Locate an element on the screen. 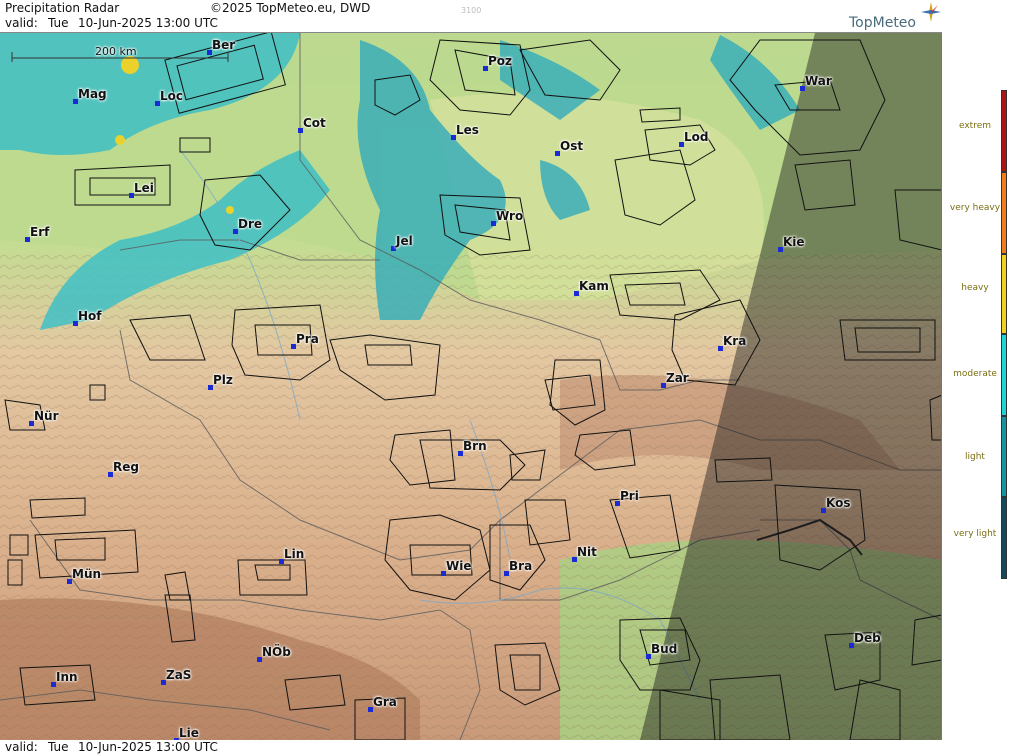 The width and height of the screenshot is (1033, 754). copyright-text: ©2025 TopMeteo.eu, DWD is located at coordinates (290, 8).